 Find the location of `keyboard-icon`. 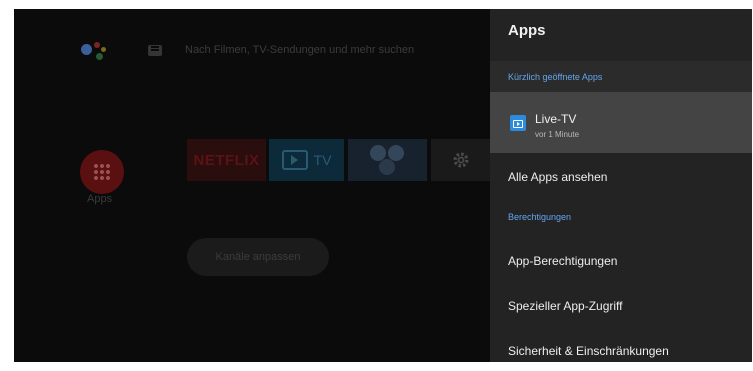

keyboard-icon is located at coordinates (155, 50).